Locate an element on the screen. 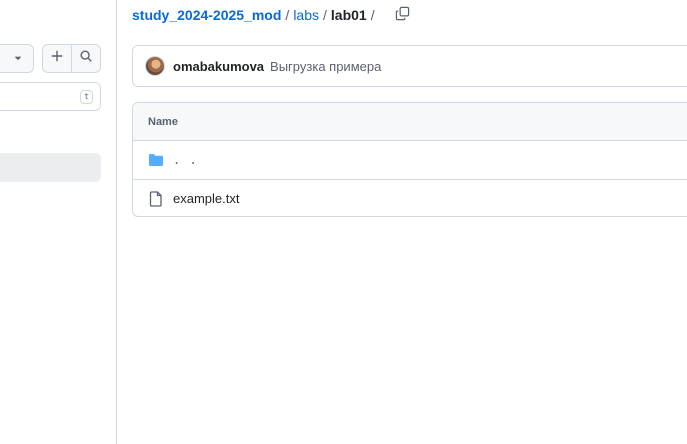 Image resolution: width=687 pixels, height=444 pixels. breadcrumb-folder-link: labs is located at coordinates (306, 15).